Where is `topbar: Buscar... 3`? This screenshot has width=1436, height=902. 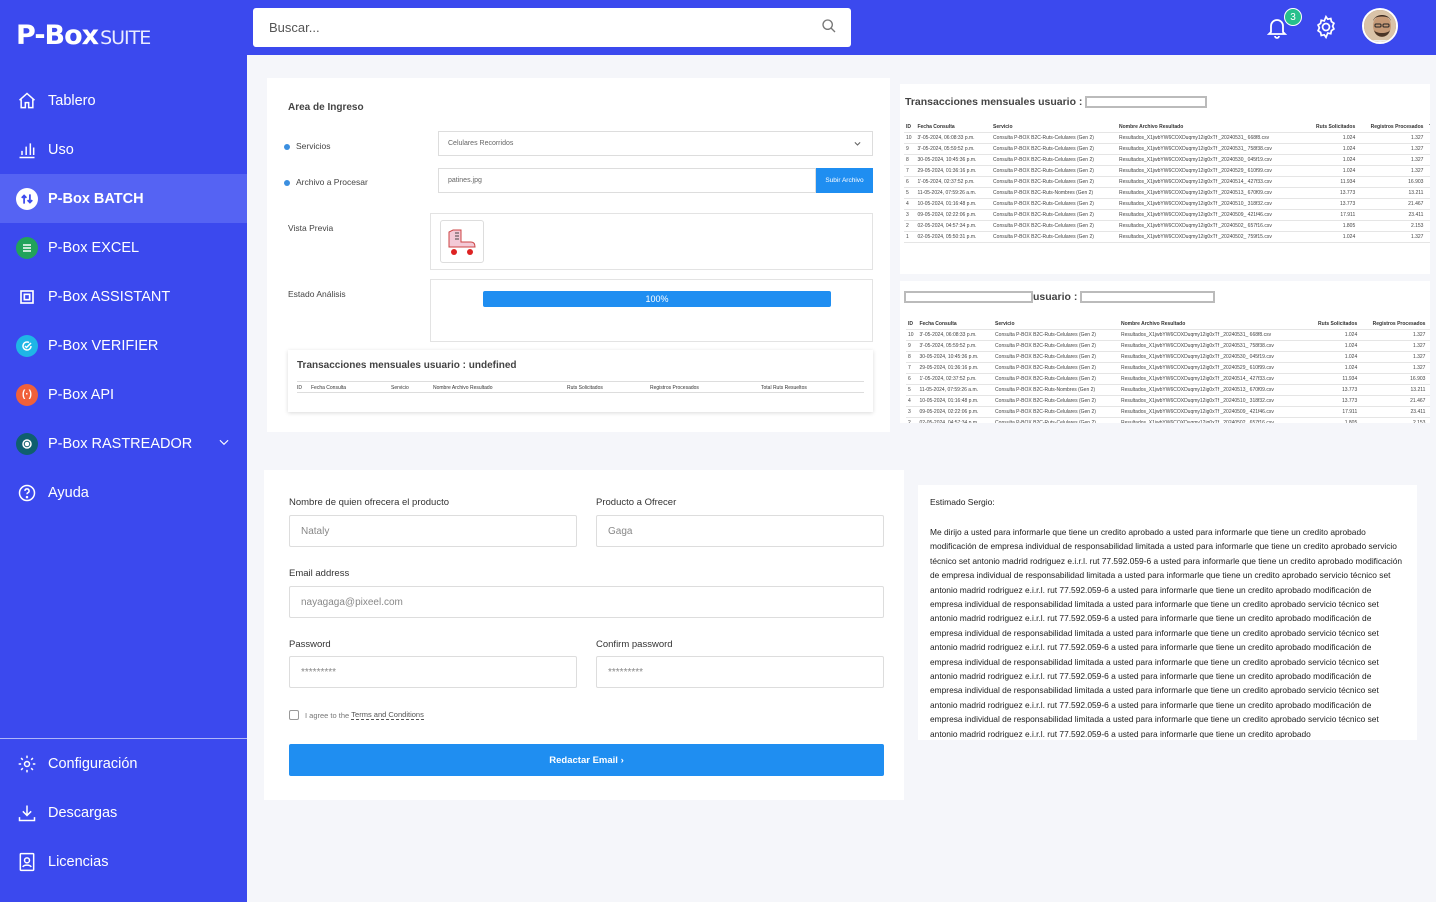
topbar: Buscar... 3 is located at coordinates (841, 27).